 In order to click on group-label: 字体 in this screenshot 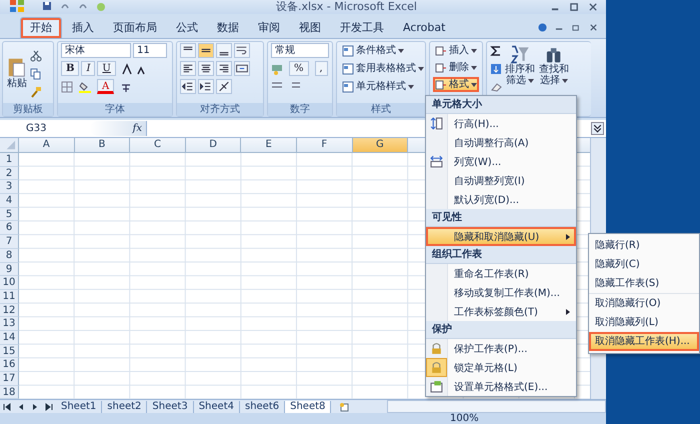, I will do `click(115, 109)`.